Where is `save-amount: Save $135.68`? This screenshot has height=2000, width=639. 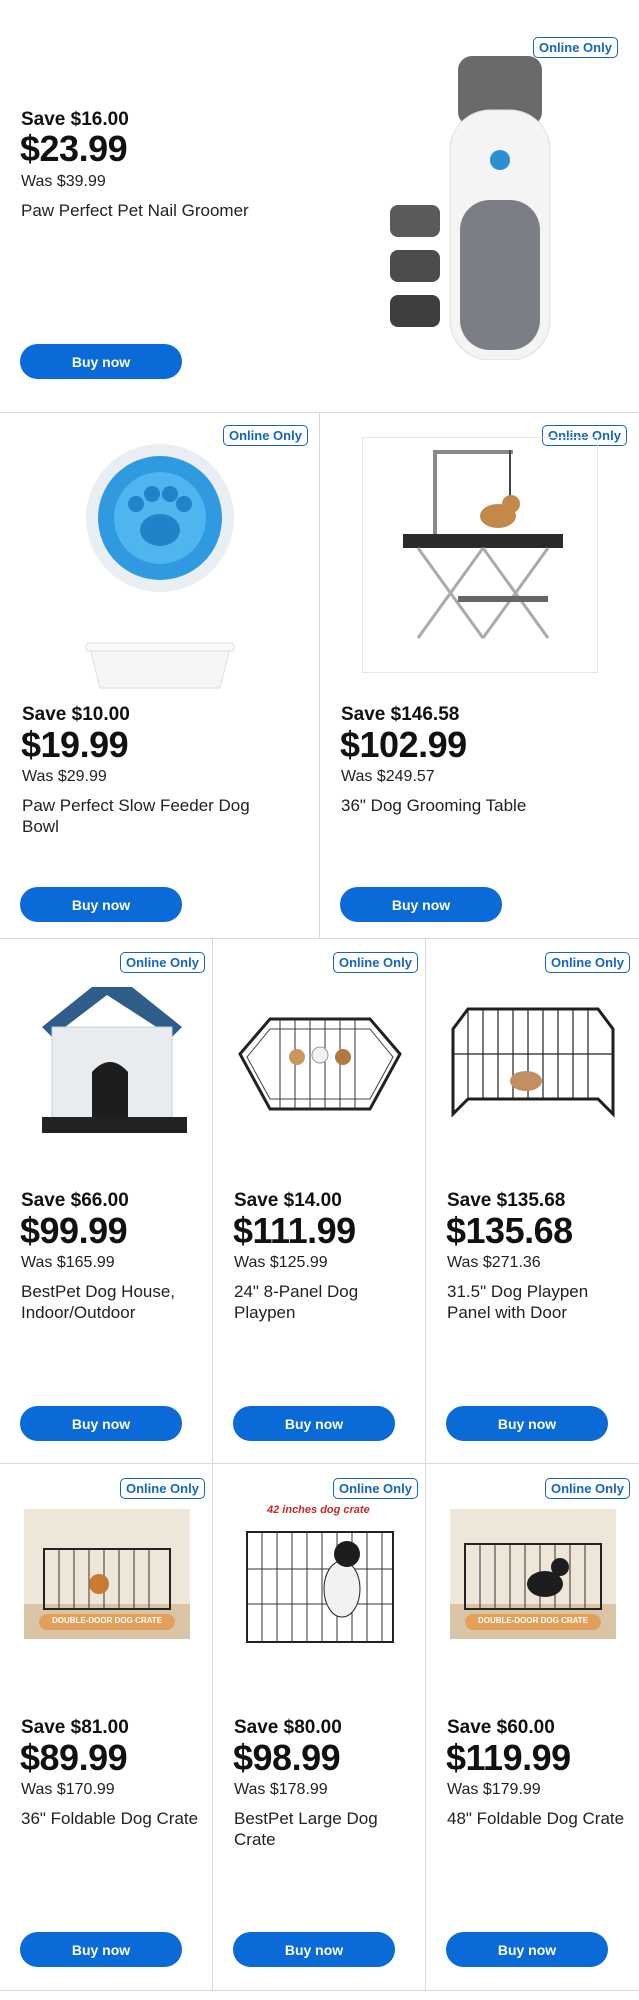
save-amount: Save $135.68 is located at coordinates (506, 1200).